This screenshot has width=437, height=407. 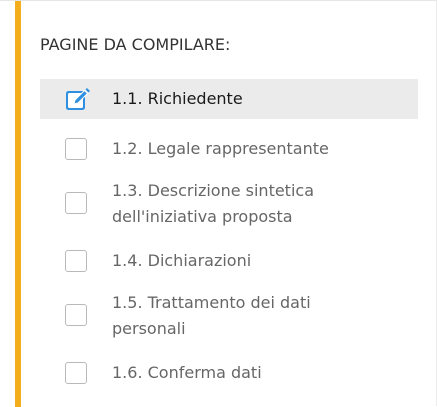 I want to click on item-label: 1.2. Legale rappresentante, so click(x=220, y=148).